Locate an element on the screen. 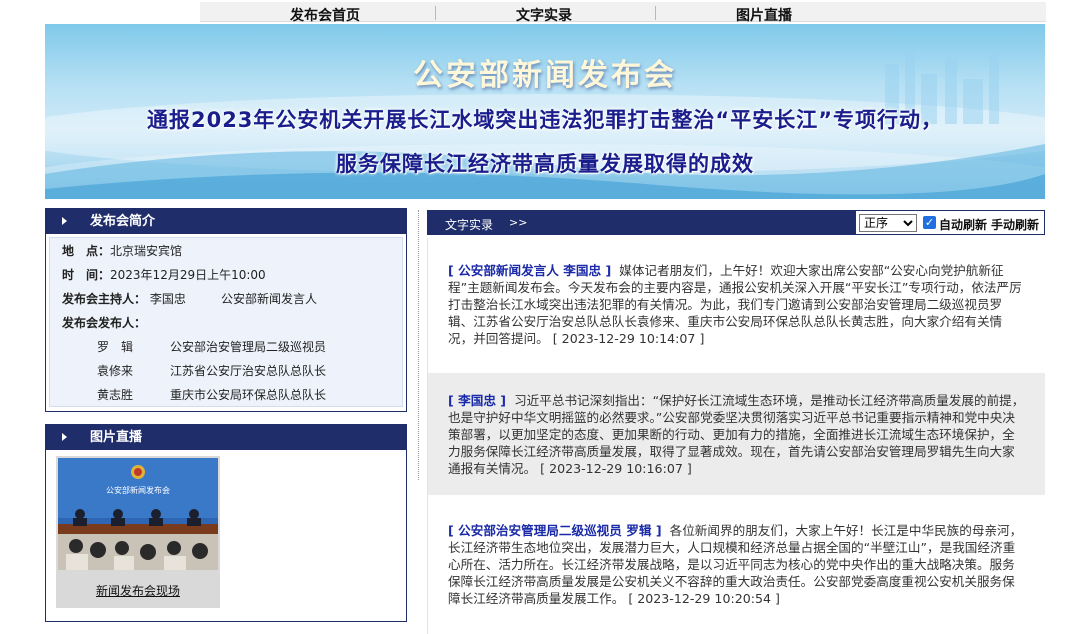 The width and height of the screenshot is (1076, 634). photo-caption-link: 新闻发布会现场 is located at coordinates (138, 590).